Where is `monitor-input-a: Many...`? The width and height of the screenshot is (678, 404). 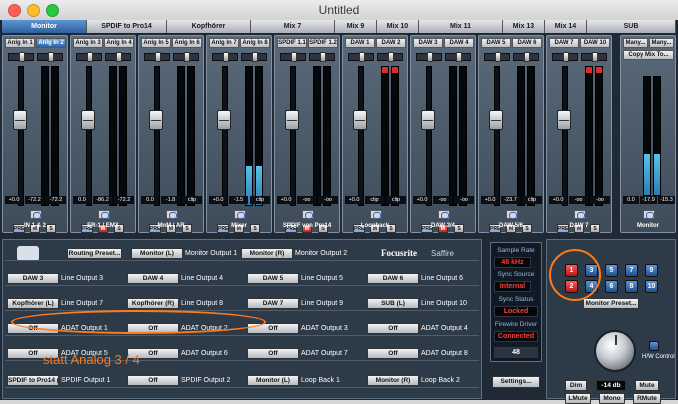 monitor-input-a: Many... is located at coordinates (635, 43).